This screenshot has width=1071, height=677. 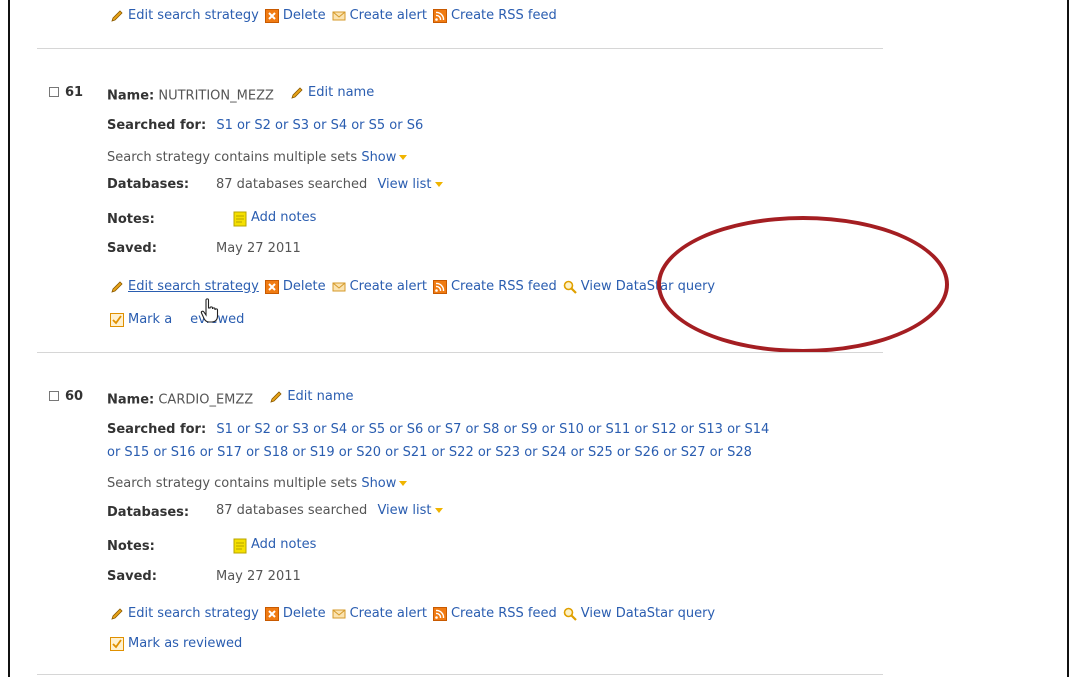 I want to click on mark-as-reviewed-link: Mark as reviewed, so click(x=176, y=643).